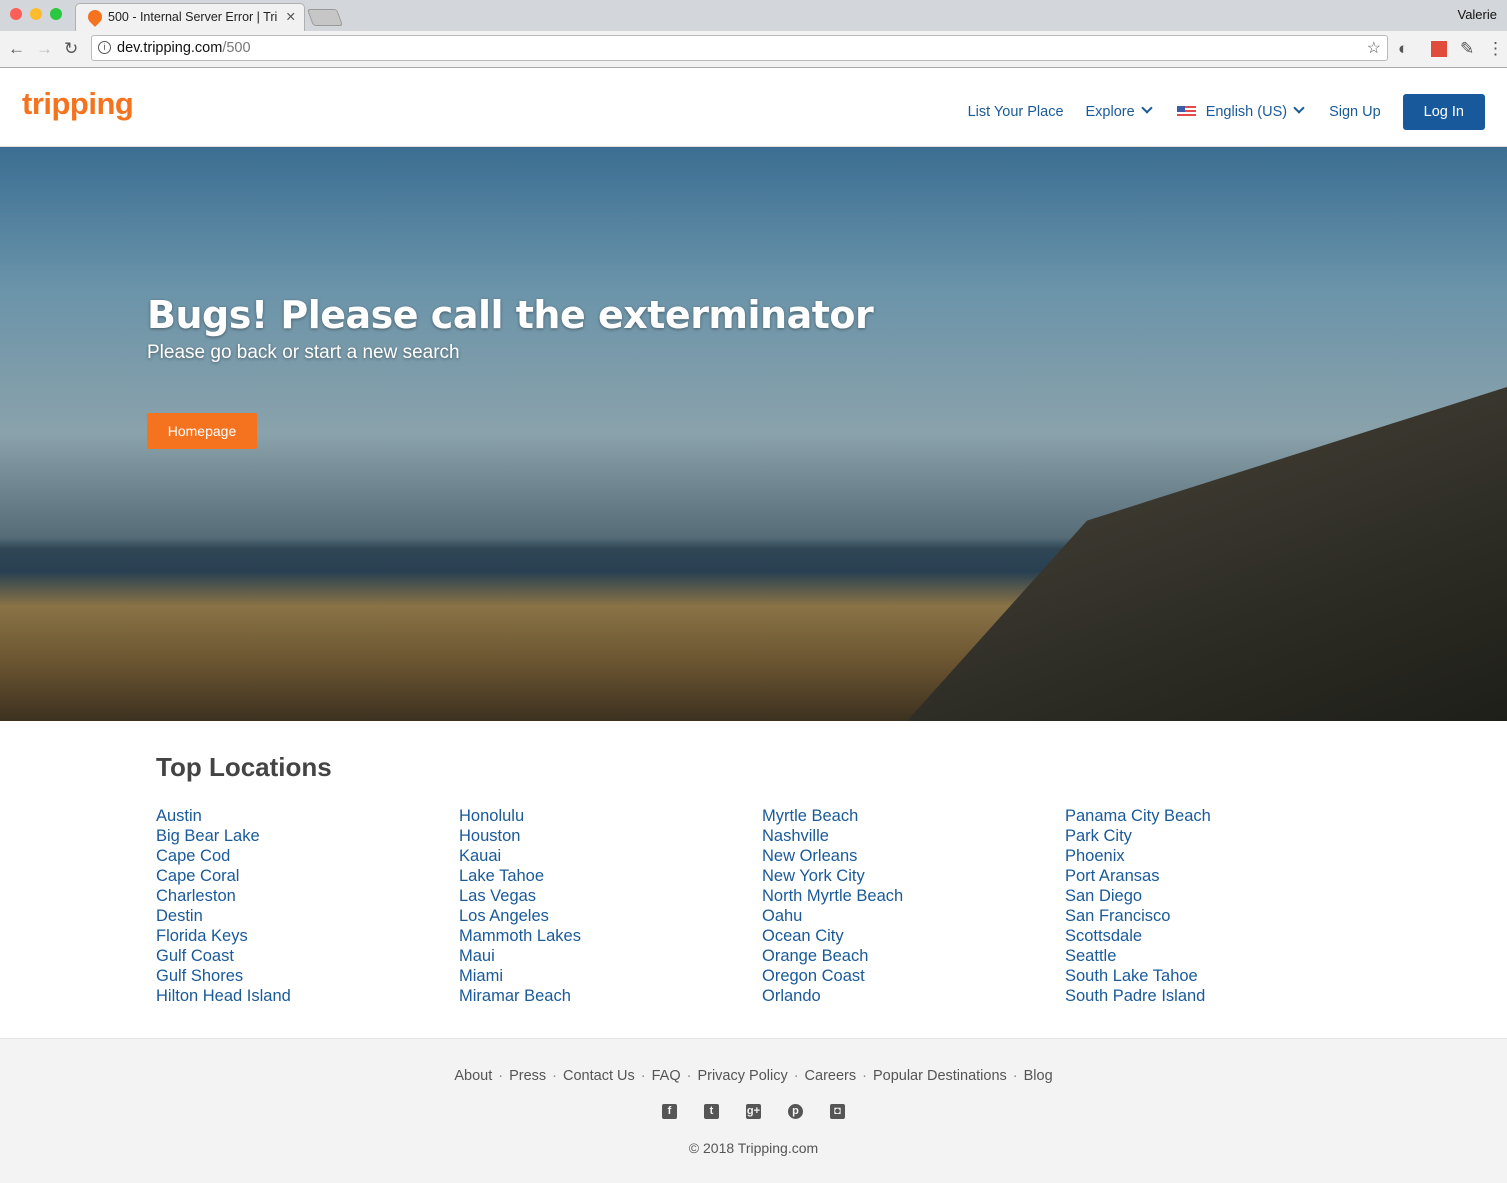  I want to click on new-tab-button, so click(325, 17).